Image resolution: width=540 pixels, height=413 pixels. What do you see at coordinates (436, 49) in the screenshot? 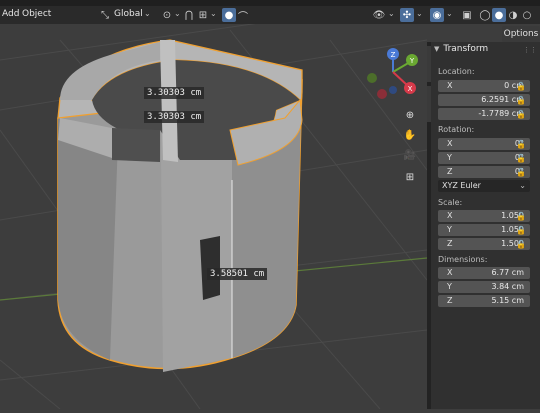
I see `collapse-chevron-icon: ▼` at bounding box center [436, 49].